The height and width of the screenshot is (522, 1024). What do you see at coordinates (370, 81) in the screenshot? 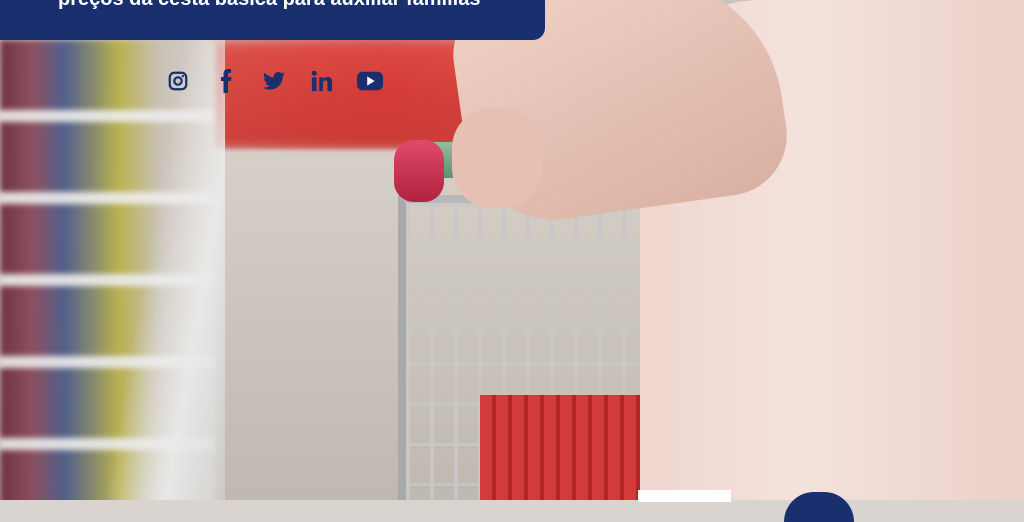
I see `youtube-icon` at bounding box center [370, 81].